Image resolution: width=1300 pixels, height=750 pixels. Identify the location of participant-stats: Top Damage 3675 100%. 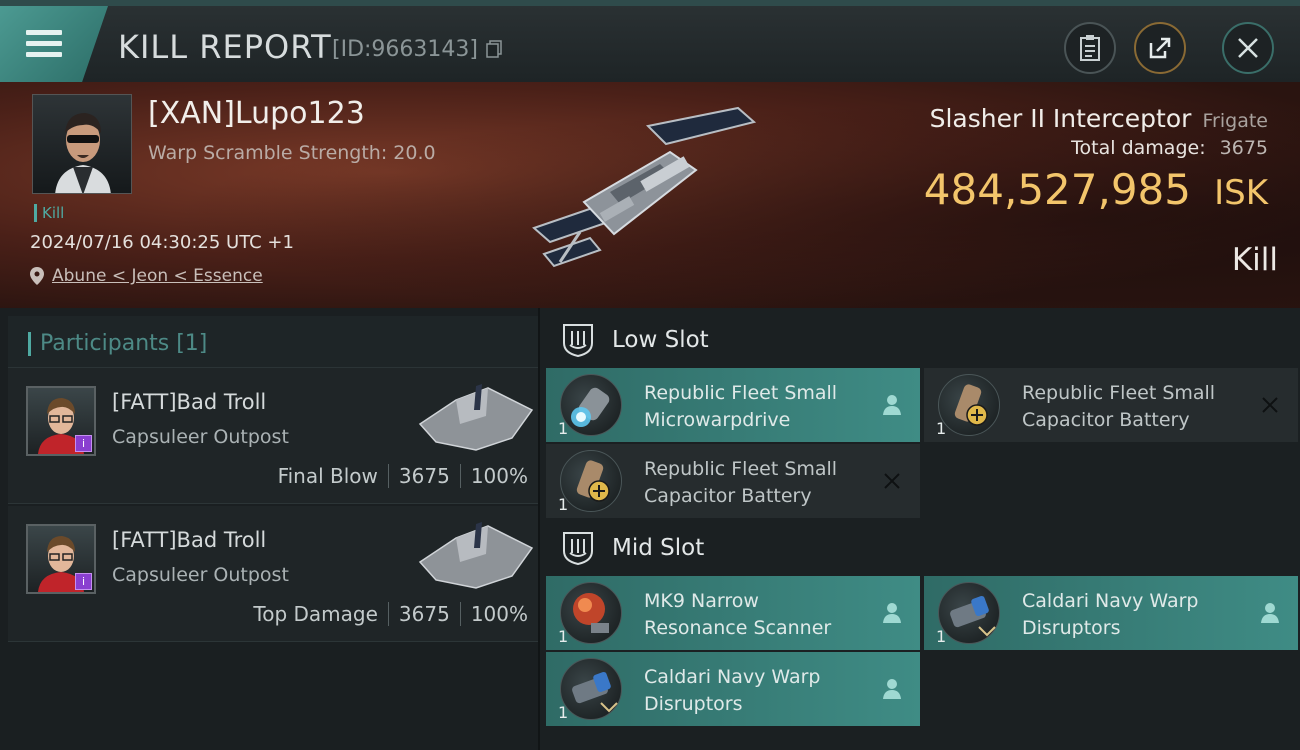
(390, 614).